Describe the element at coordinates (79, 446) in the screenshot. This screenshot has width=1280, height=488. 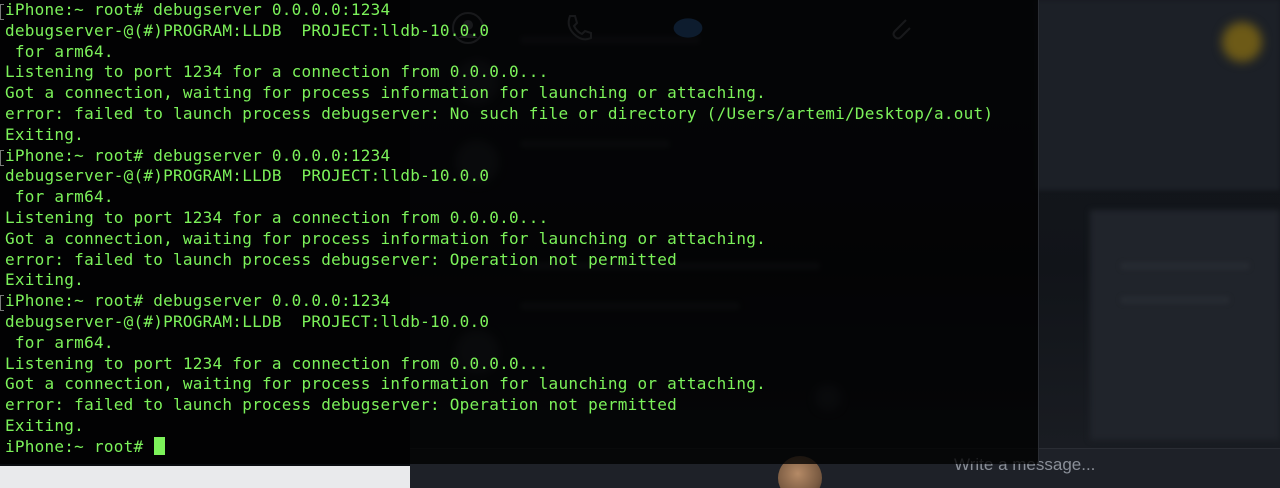
I see `terminal-prompt: iPhone:~ root#` at that location.